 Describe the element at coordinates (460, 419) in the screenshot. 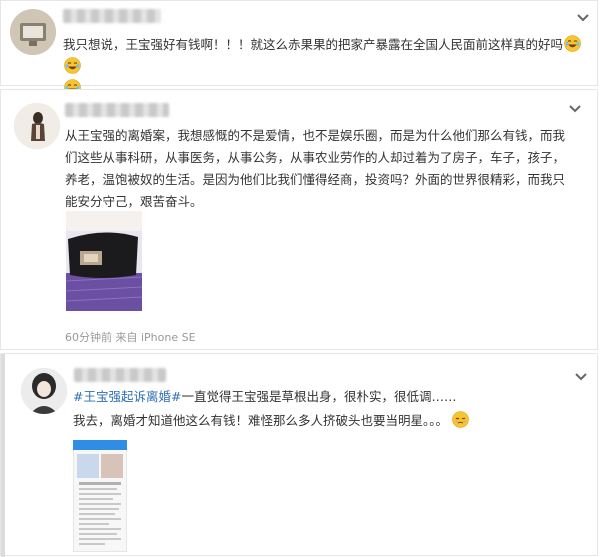

I see `sleepy-emoji-icon` at that location.